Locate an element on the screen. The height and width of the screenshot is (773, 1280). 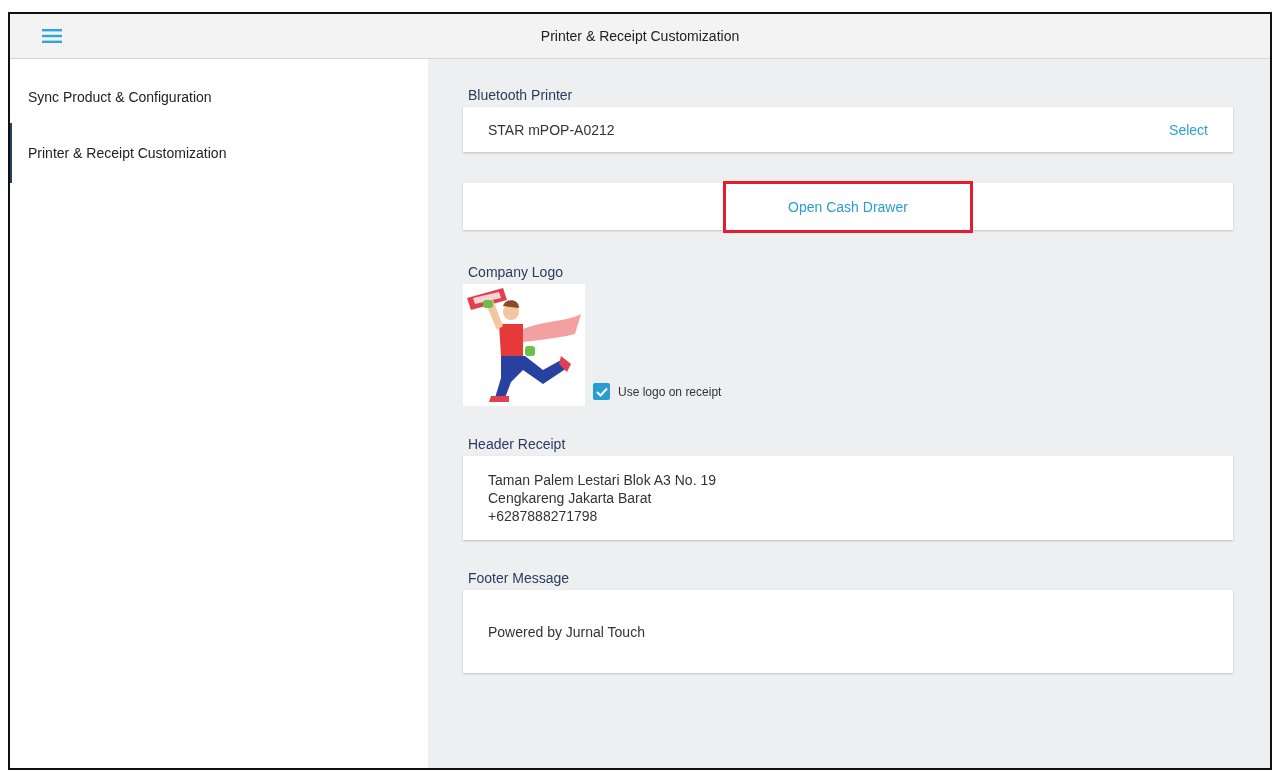
section-label: Company Logo is located at coordinates (516, 272).